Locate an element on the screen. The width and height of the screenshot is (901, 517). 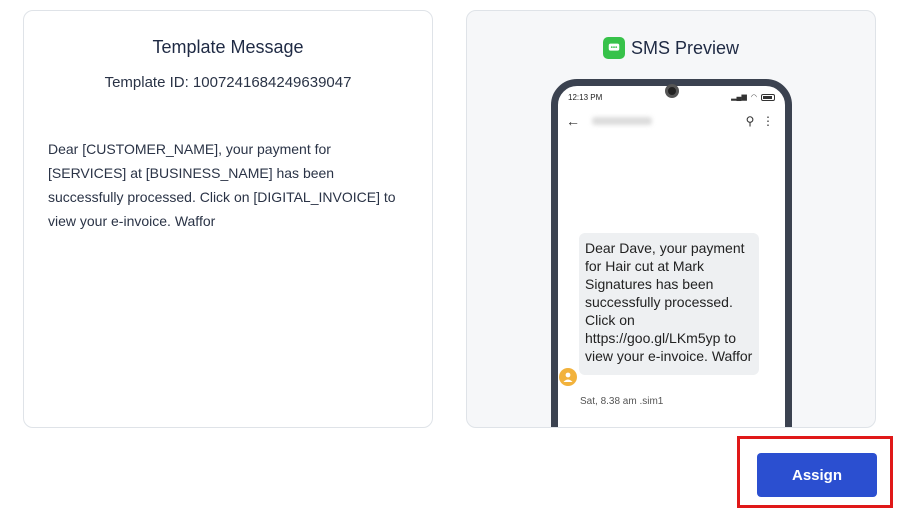
blurred-sender-name is located at coordinates (622, 121).